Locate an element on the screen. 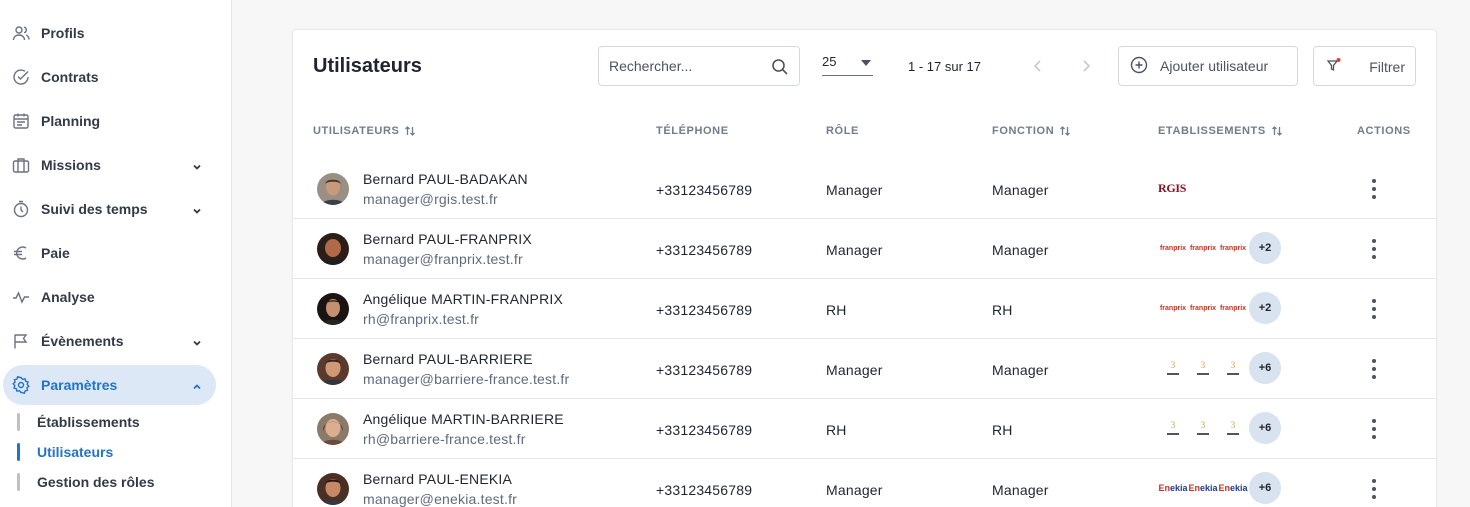 This screenshot has height=507, width=1470. euro-icon is located at coordinates (21, 253).